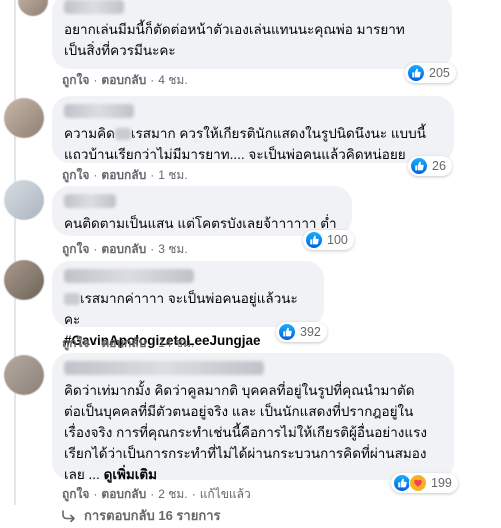 The image size is (501, 528). Describe the element at coordinates (441, 483) in the screenshot. I see `reaction-count: 199` at that location.